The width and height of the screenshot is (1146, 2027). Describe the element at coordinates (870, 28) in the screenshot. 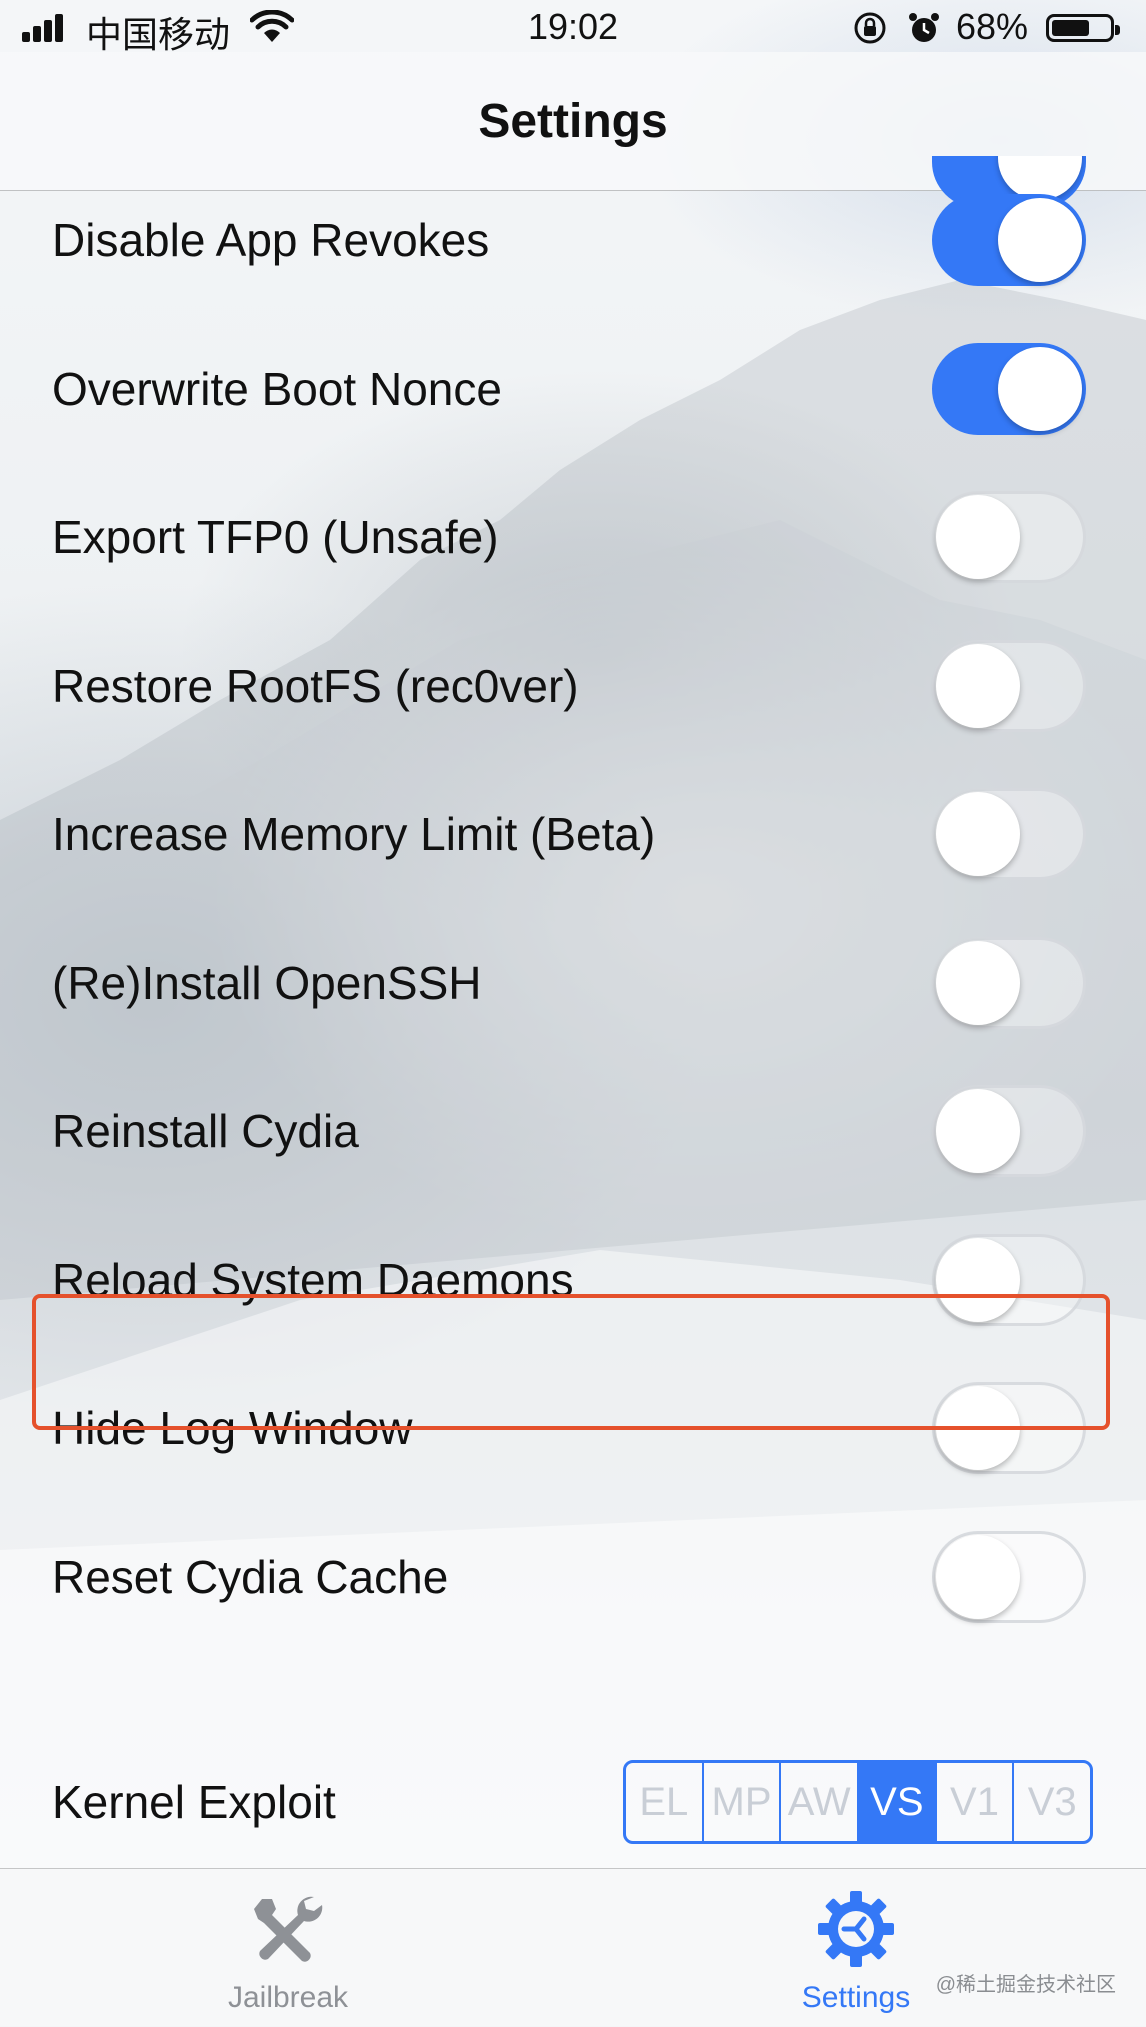

I see `orientation-lock-icon` at that location.